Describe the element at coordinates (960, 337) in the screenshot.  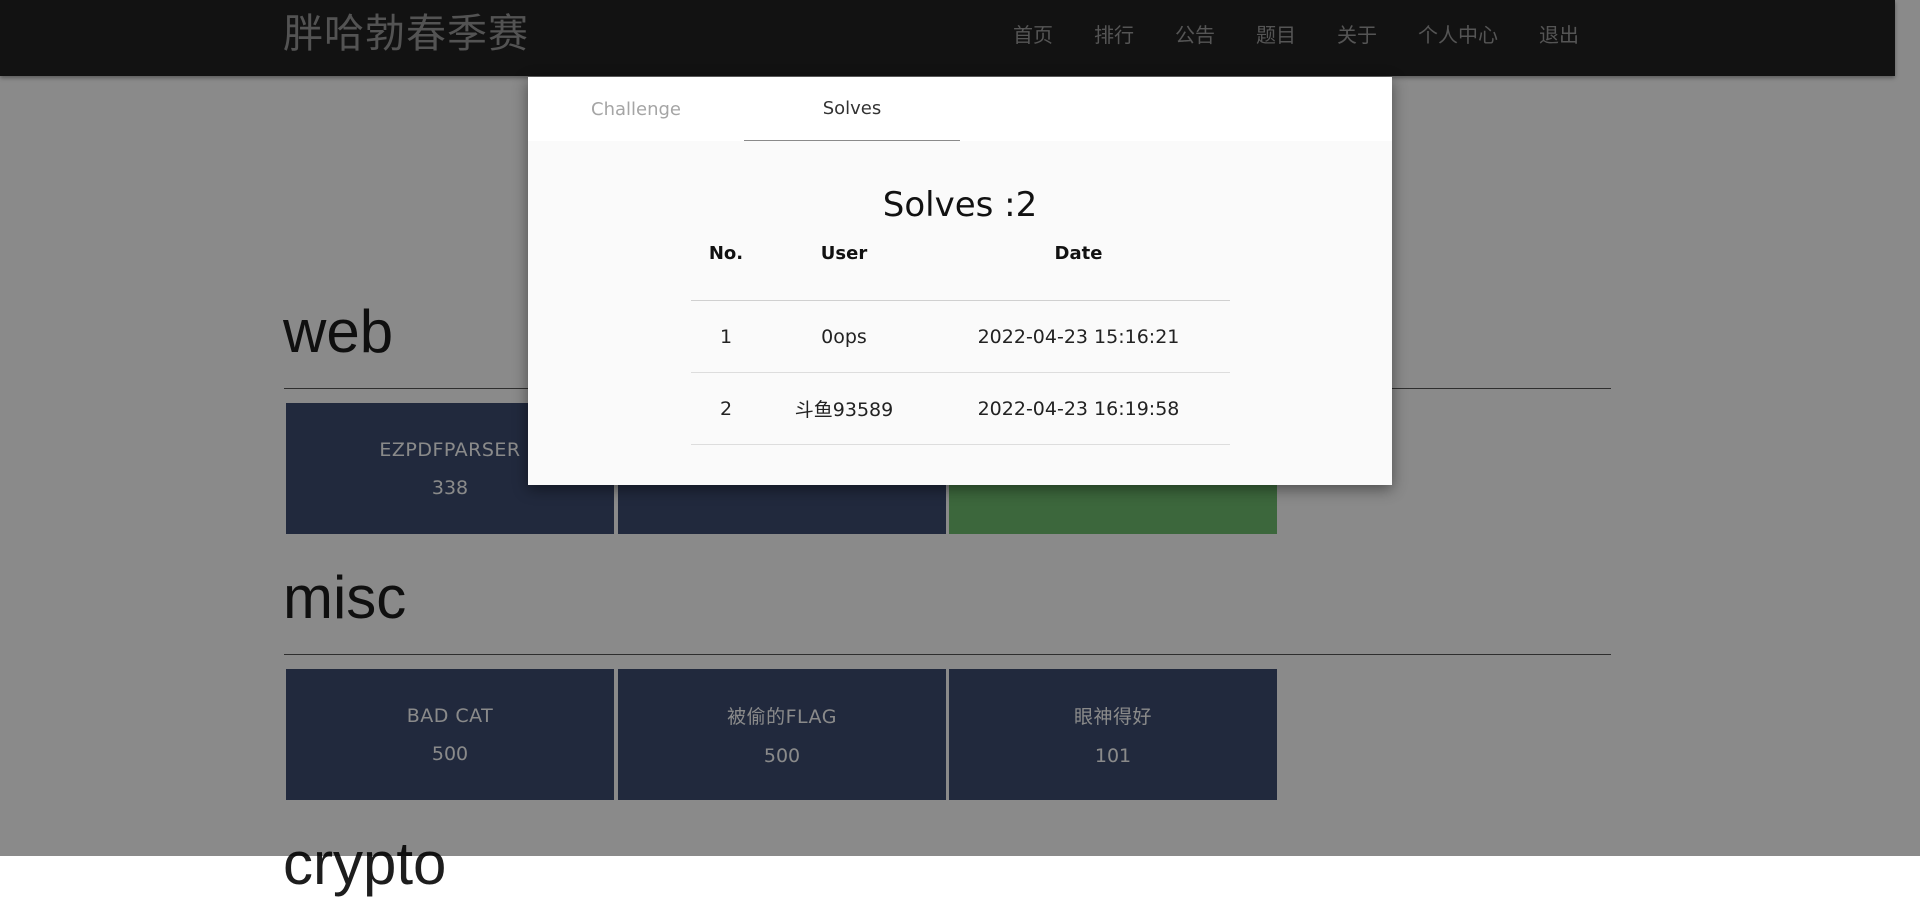
I see `table-row: 1 0ops 2022-04-23 15:16:21` at that location.